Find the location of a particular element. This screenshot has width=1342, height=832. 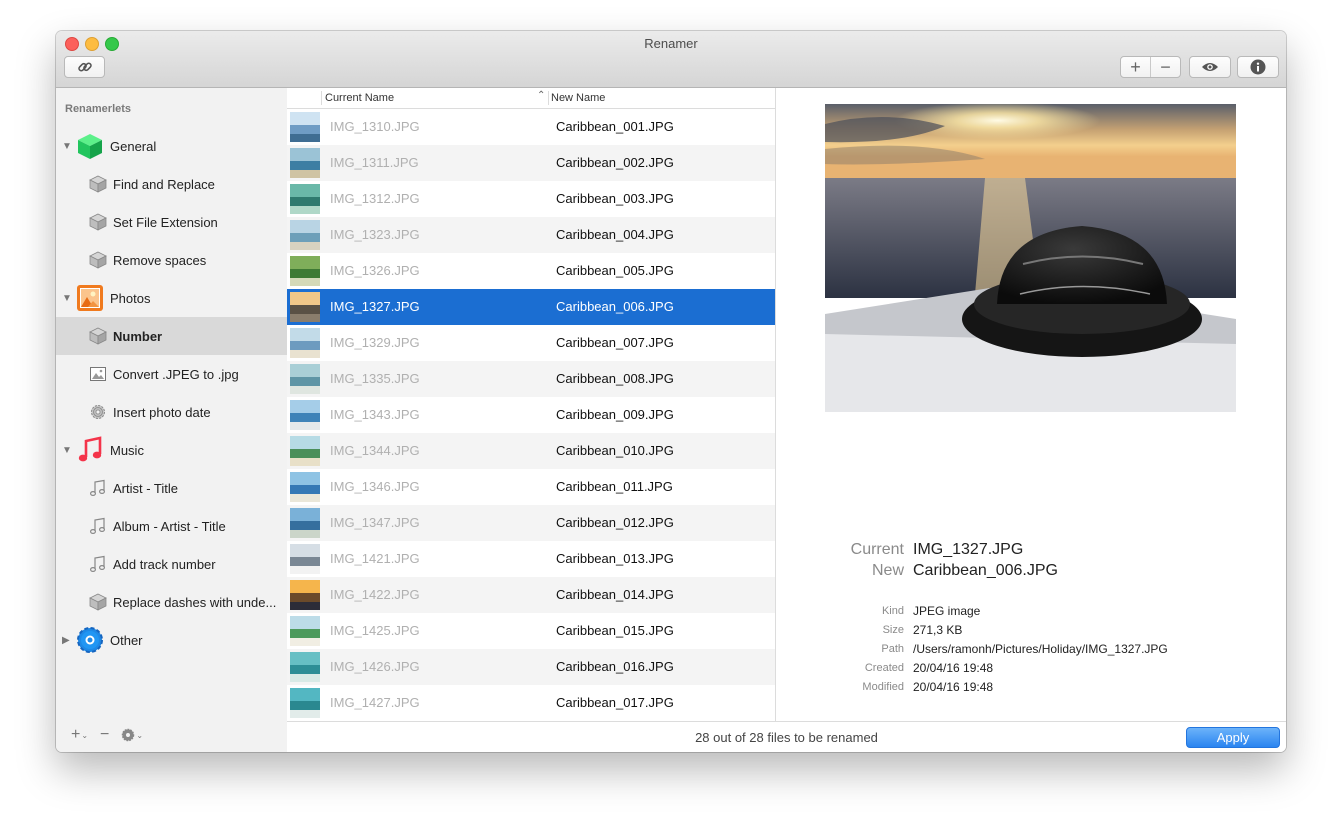

add-files-button: + is located at coordinates (1135, 67).